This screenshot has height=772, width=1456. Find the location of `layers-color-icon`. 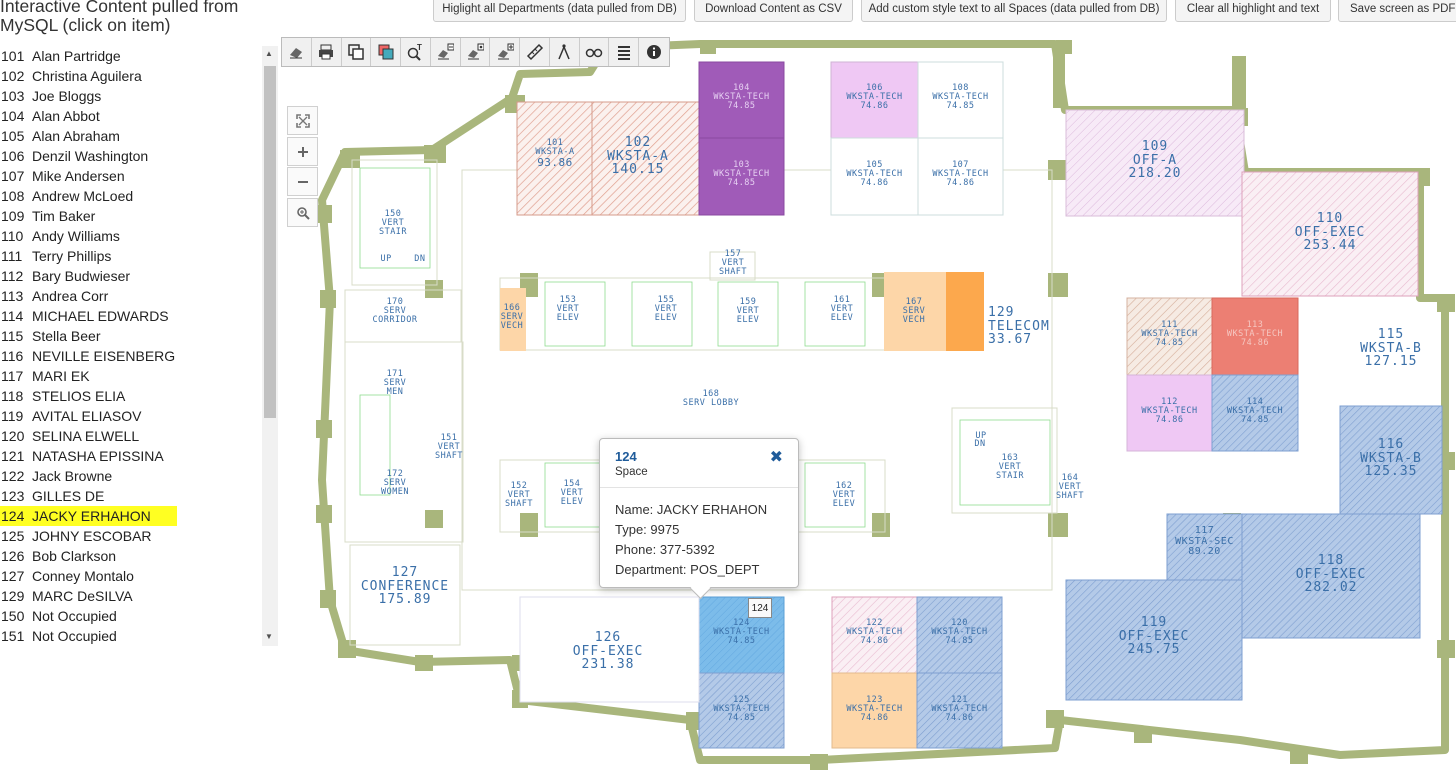

layers-color-icon is located at coordinates (386, 52).